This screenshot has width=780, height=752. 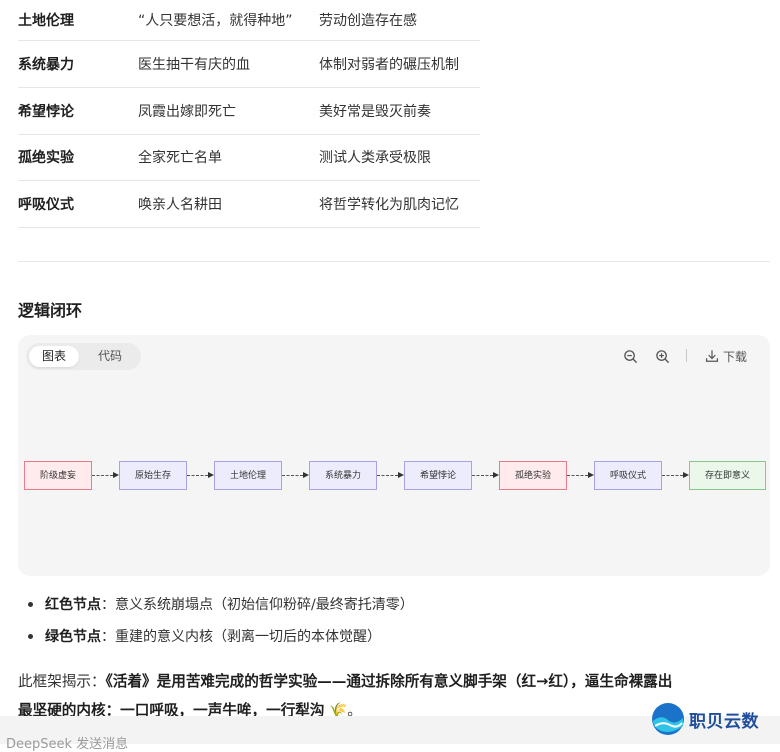 I want to click on table-cell-meaning: 劳动创造存在感, so click(x=368, y=21).